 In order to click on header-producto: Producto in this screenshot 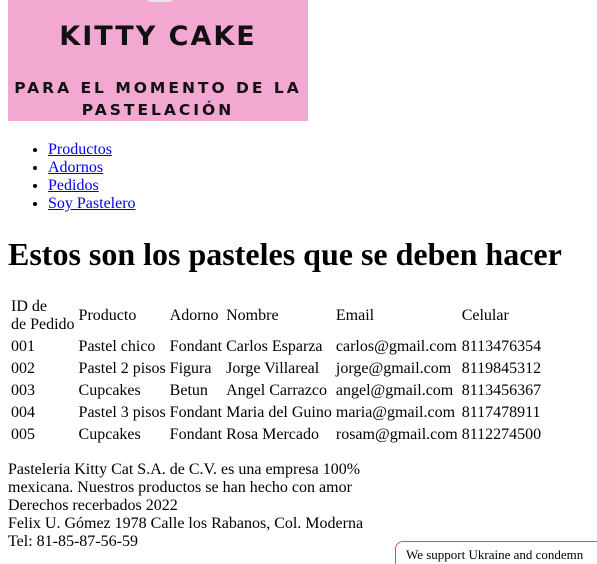, I will do `click(107, 315)`.